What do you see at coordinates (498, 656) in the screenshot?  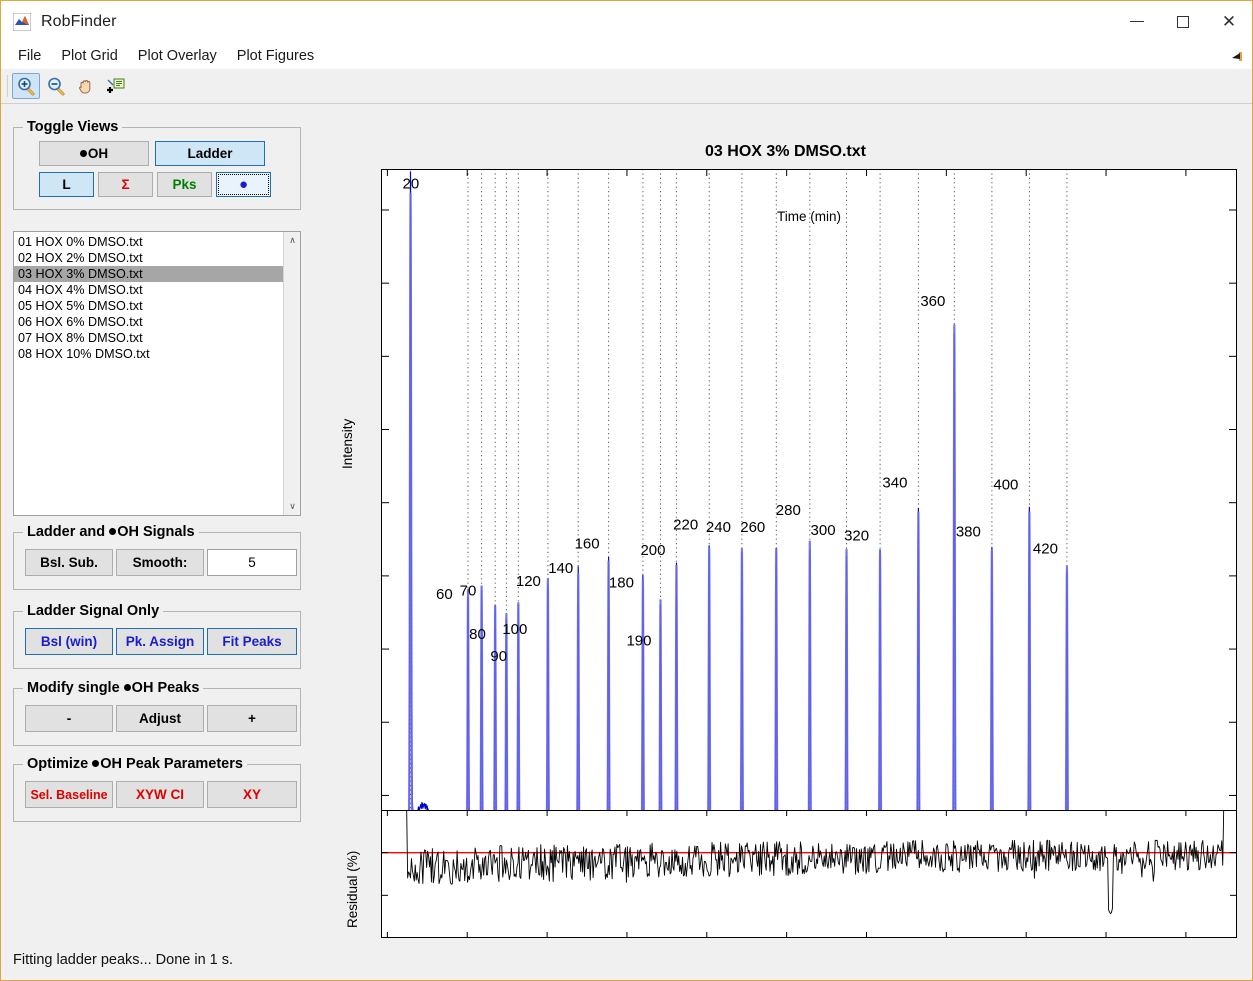 I see `svg-text: 90` at bounding box center [498, 656].